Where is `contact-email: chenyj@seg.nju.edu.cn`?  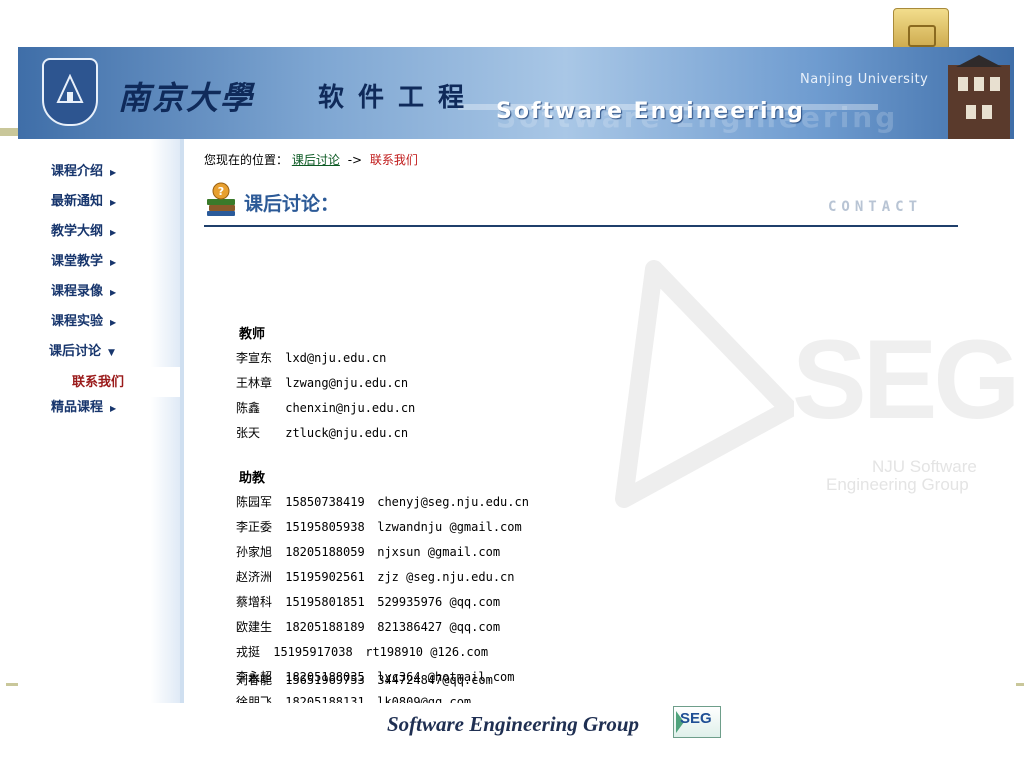
contact-email: chenyj@seg.nju.edu.cn is located at coordinates (453, 502).